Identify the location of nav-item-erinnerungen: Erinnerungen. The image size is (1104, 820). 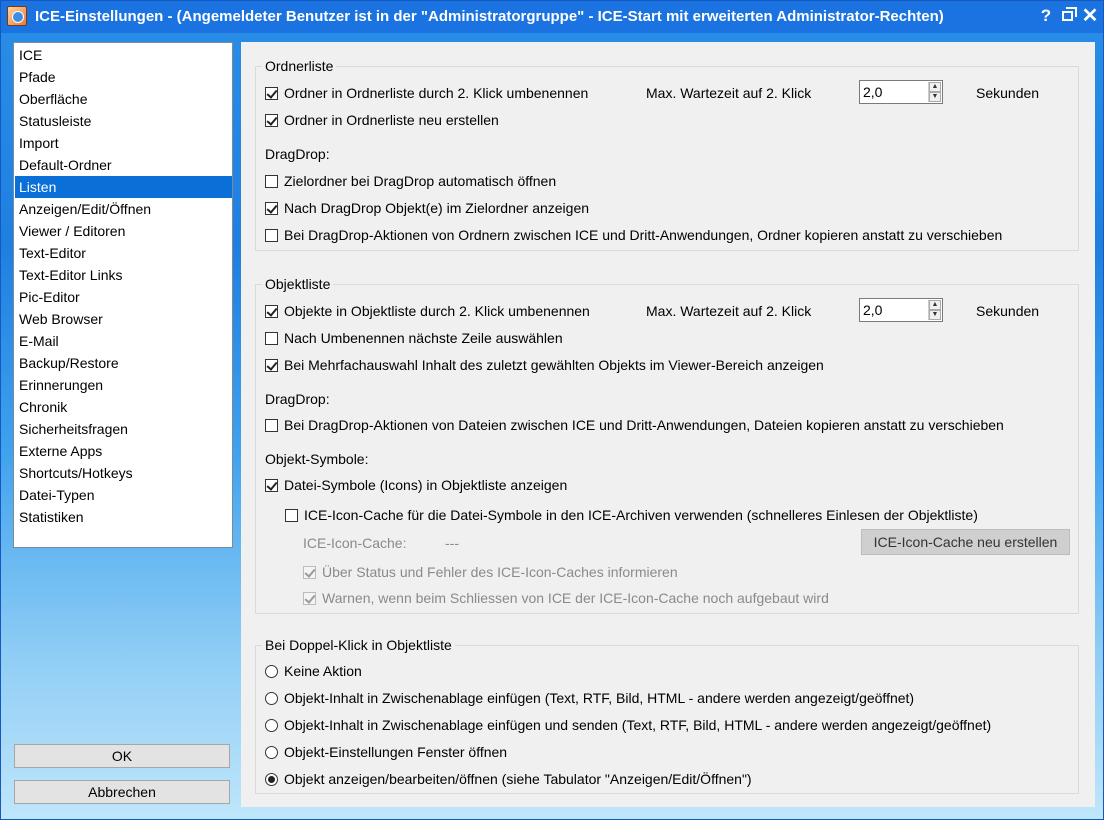
(123, 385).